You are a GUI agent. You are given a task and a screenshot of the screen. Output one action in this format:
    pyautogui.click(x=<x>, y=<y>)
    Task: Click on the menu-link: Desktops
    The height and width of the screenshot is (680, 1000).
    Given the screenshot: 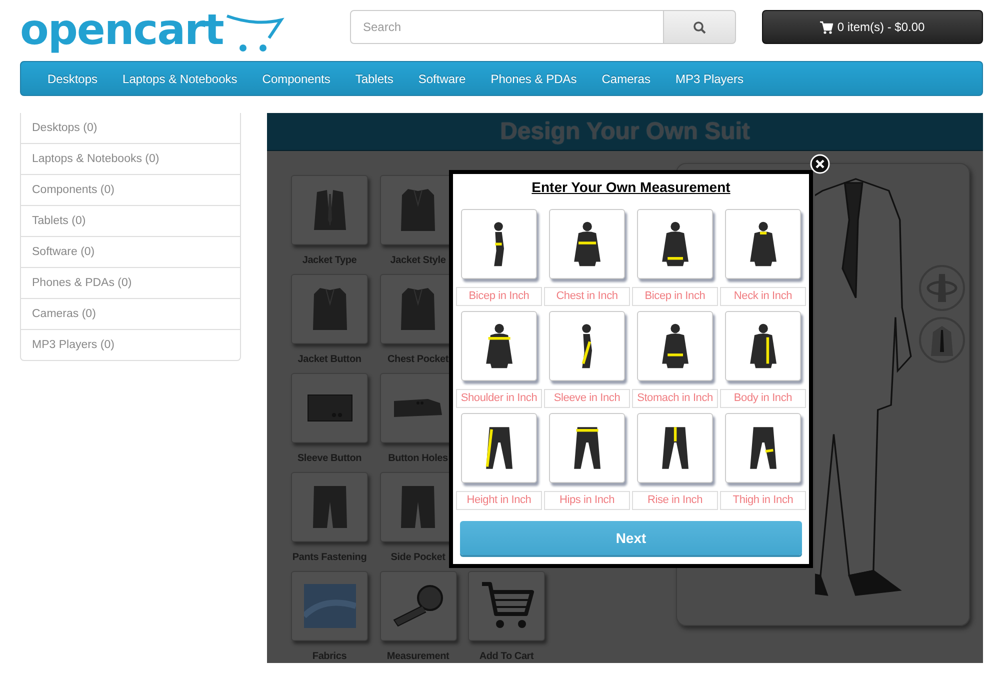 What is the action you would take?
    pyautogui.click(x=72, y=79)
    